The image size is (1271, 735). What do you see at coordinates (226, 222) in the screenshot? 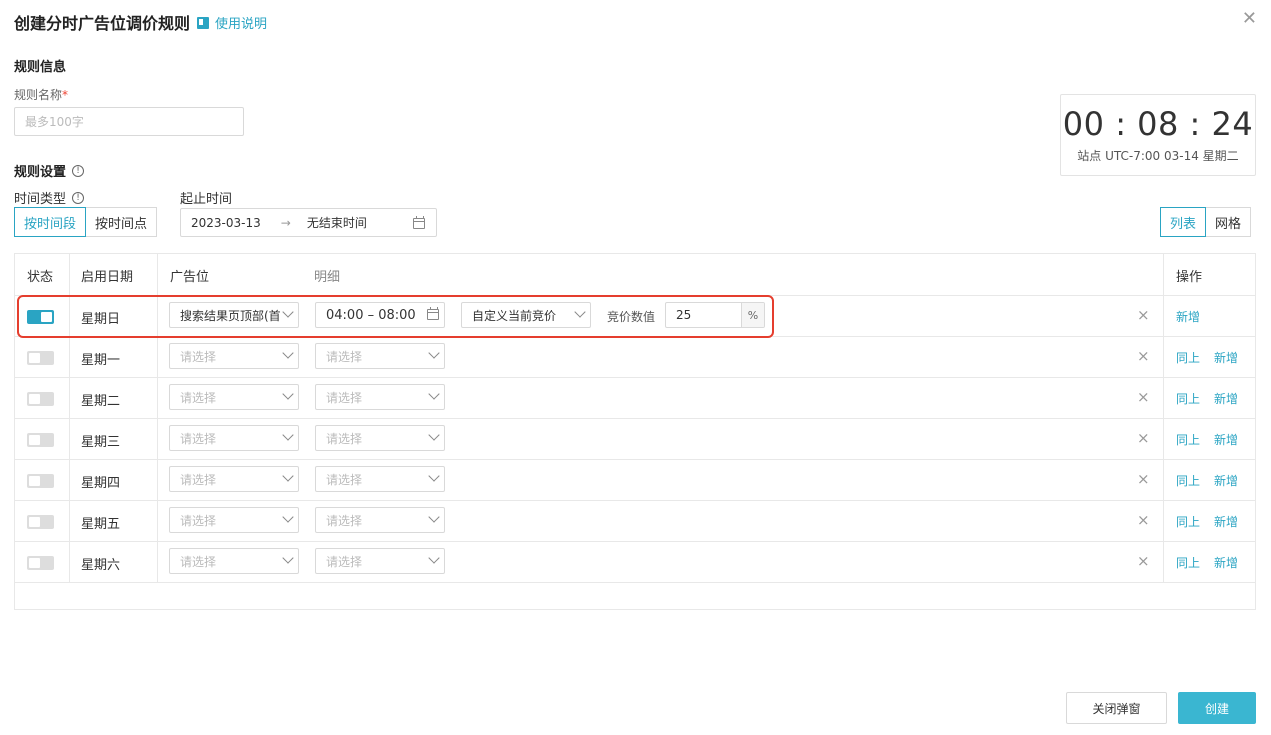
I see `start-date: 2023-03-13` at bounding box center [226, 222].